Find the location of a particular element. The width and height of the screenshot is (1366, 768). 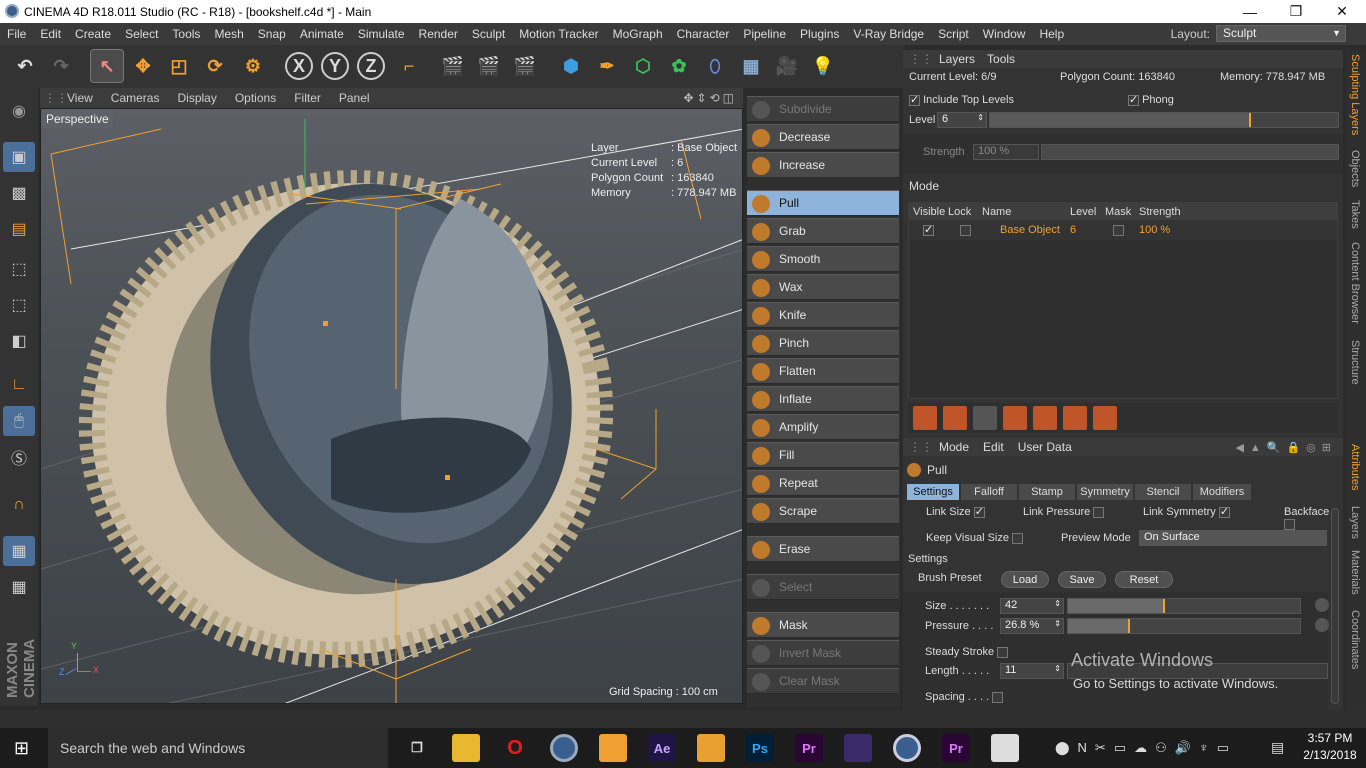

brush-fill-button: Fill is located at coordinates (823, 455).